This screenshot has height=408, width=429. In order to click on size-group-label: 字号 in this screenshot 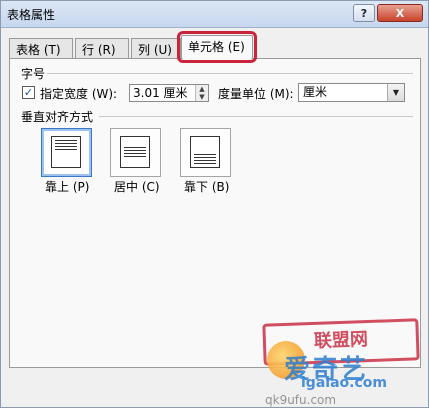, I will do `click(33, 74)`.